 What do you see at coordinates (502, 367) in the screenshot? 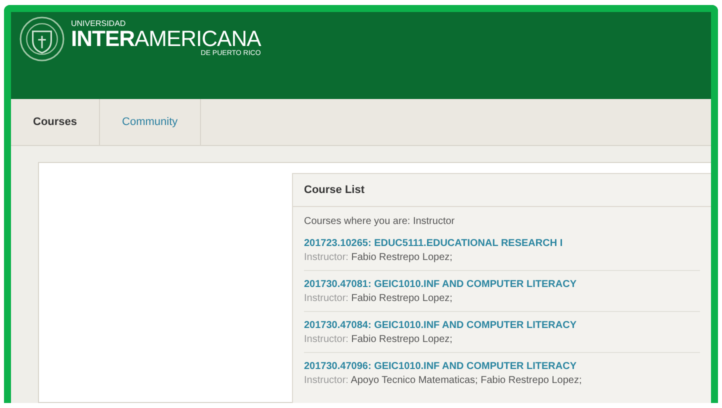
I see `course-link: 201730.47096: GEIC1010.INF AND COMPUTER LITERACY` at bounding box center [502, 367].